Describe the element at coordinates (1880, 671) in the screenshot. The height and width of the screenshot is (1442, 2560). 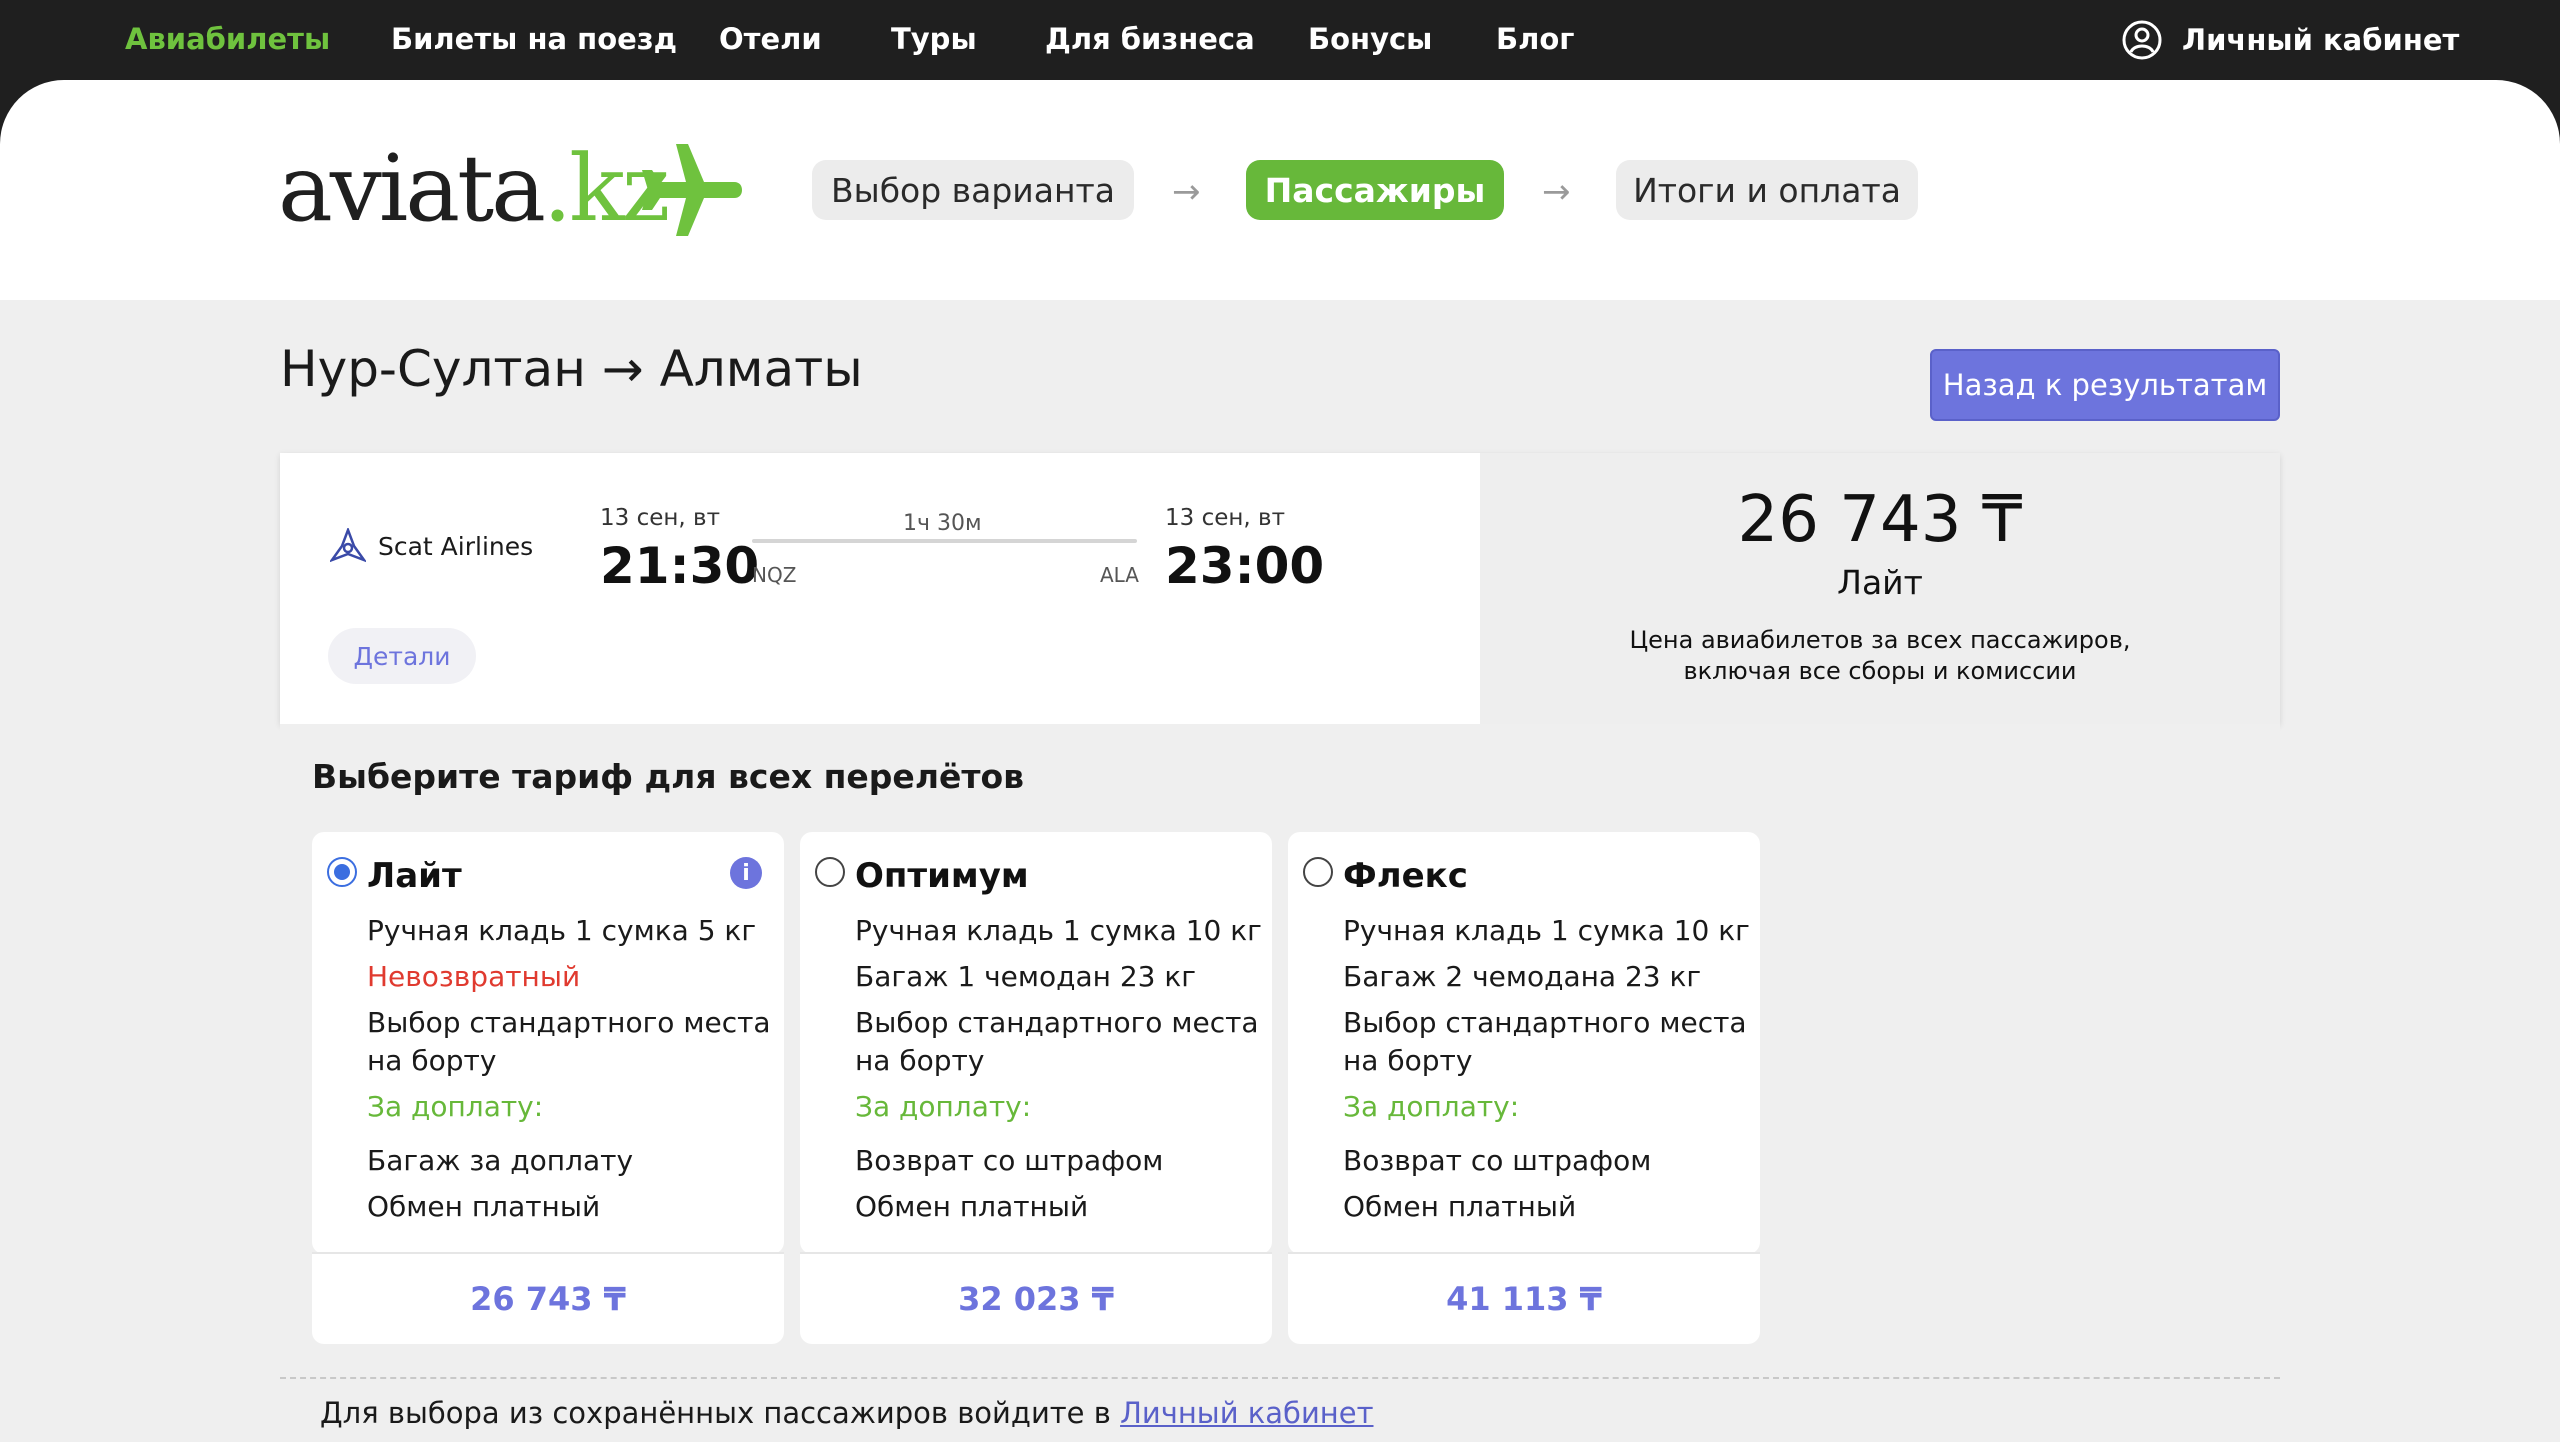
I see `price-note-line-2: включая все сборы и комиссии` at that location.